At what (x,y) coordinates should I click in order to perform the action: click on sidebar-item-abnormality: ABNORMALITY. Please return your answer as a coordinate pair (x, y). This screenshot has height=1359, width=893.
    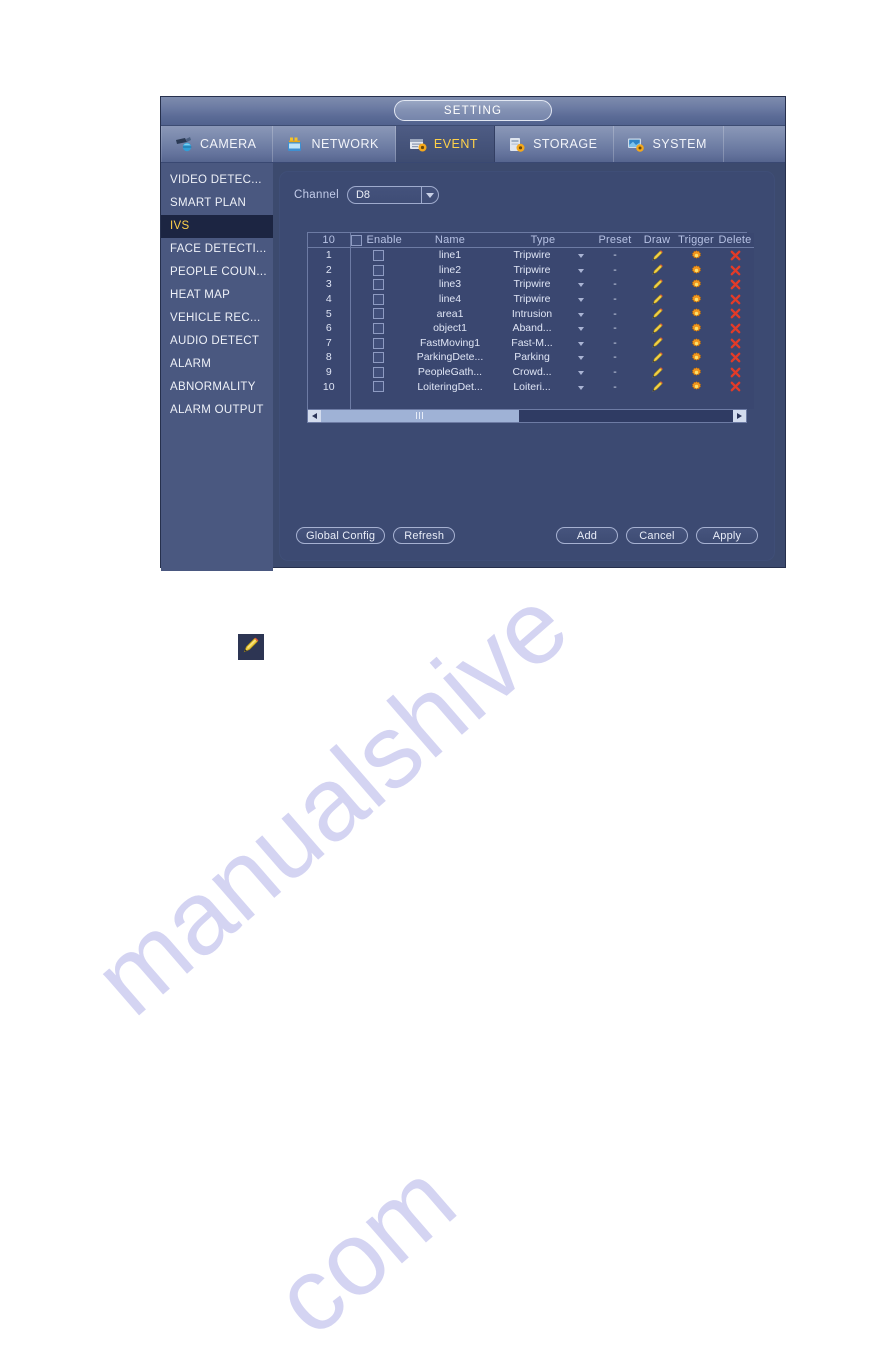
    Looking at the image, I should click on (217, 387).